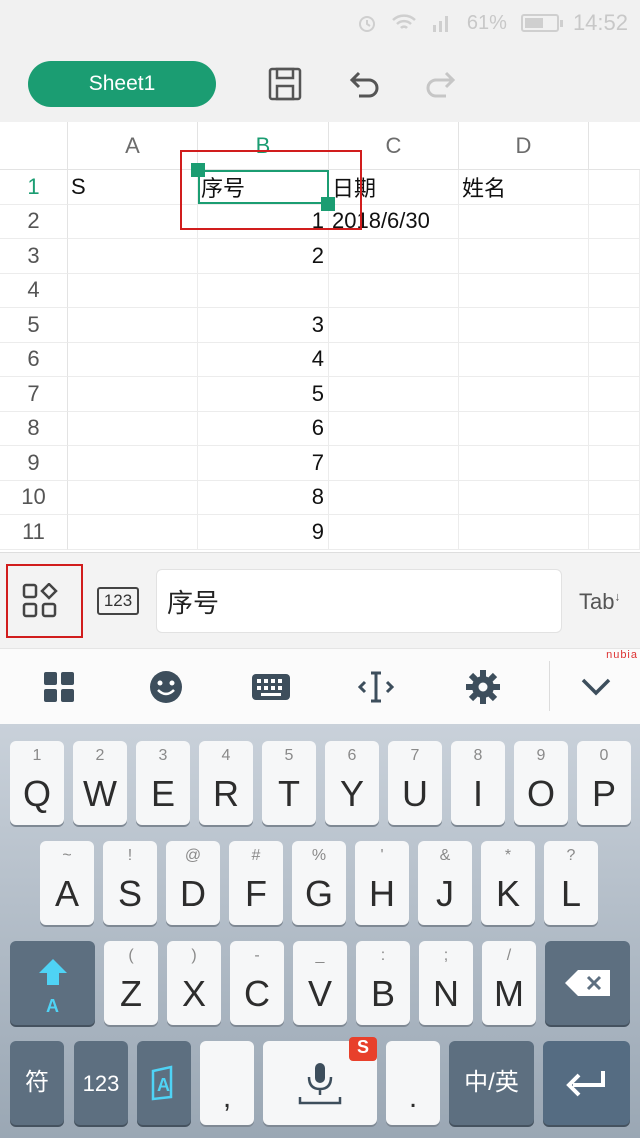 This screenshot has width=640, height=1138. I want to click on key-n: ; N, so click(446, 983).